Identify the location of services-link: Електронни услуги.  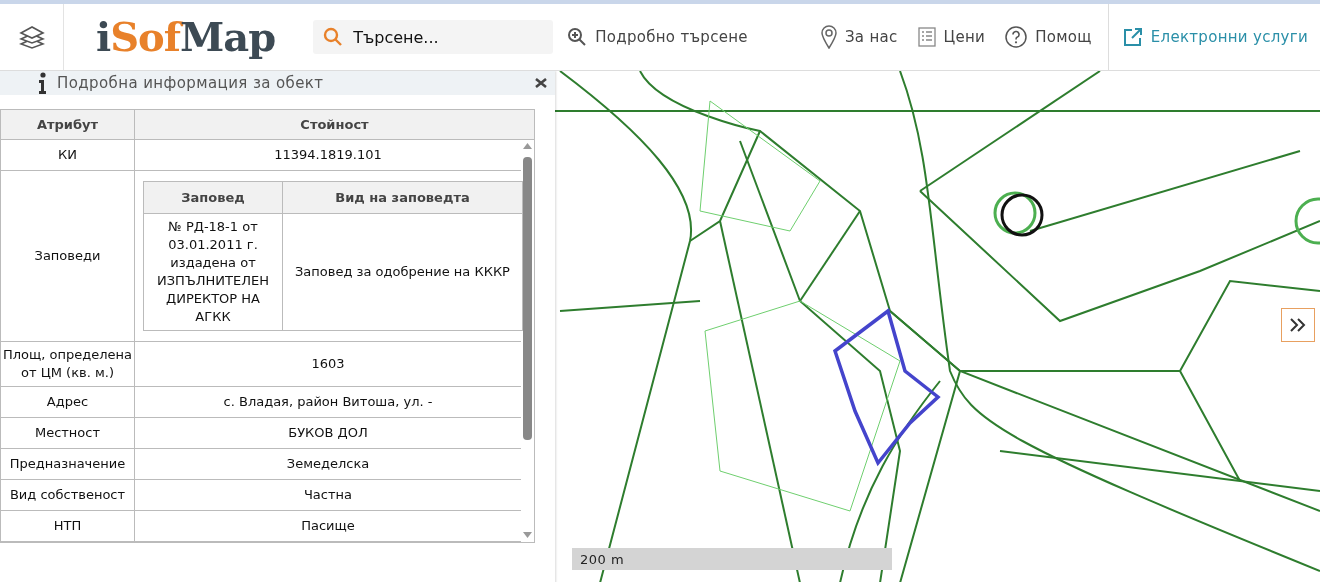
(1215, 37).